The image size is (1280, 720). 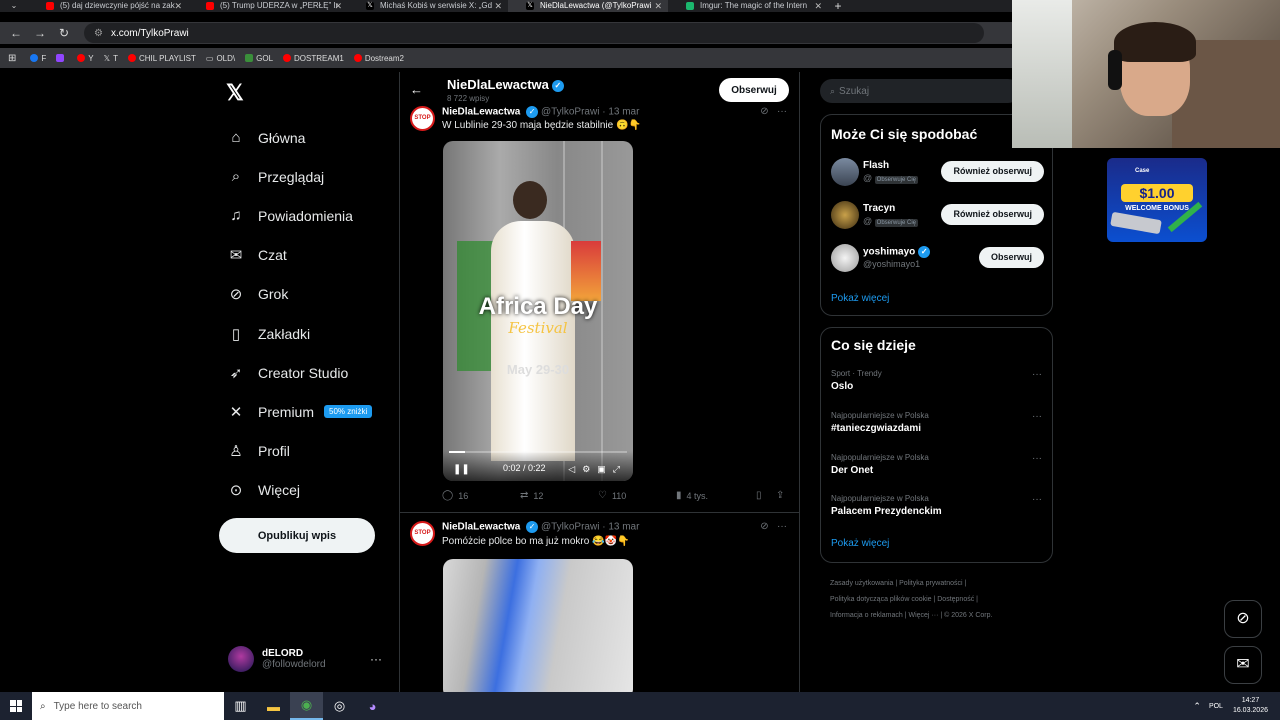 What do you see at coordinates (416, 89) in the screenshot?
I see `back-arrow-icon: ←` at bounding box center [416, 89].